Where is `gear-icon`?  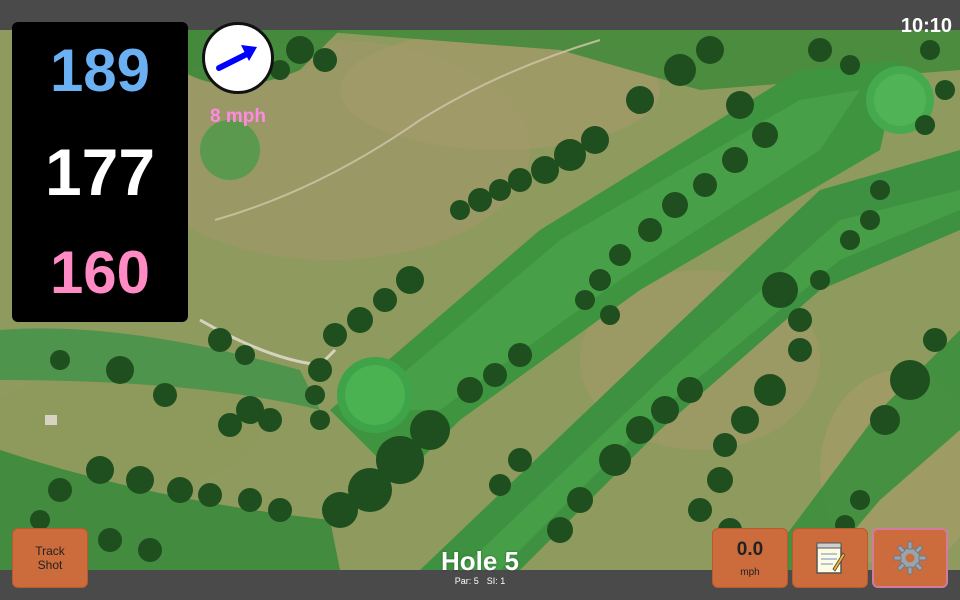
gear-icon is located at coordinates (910, 558).